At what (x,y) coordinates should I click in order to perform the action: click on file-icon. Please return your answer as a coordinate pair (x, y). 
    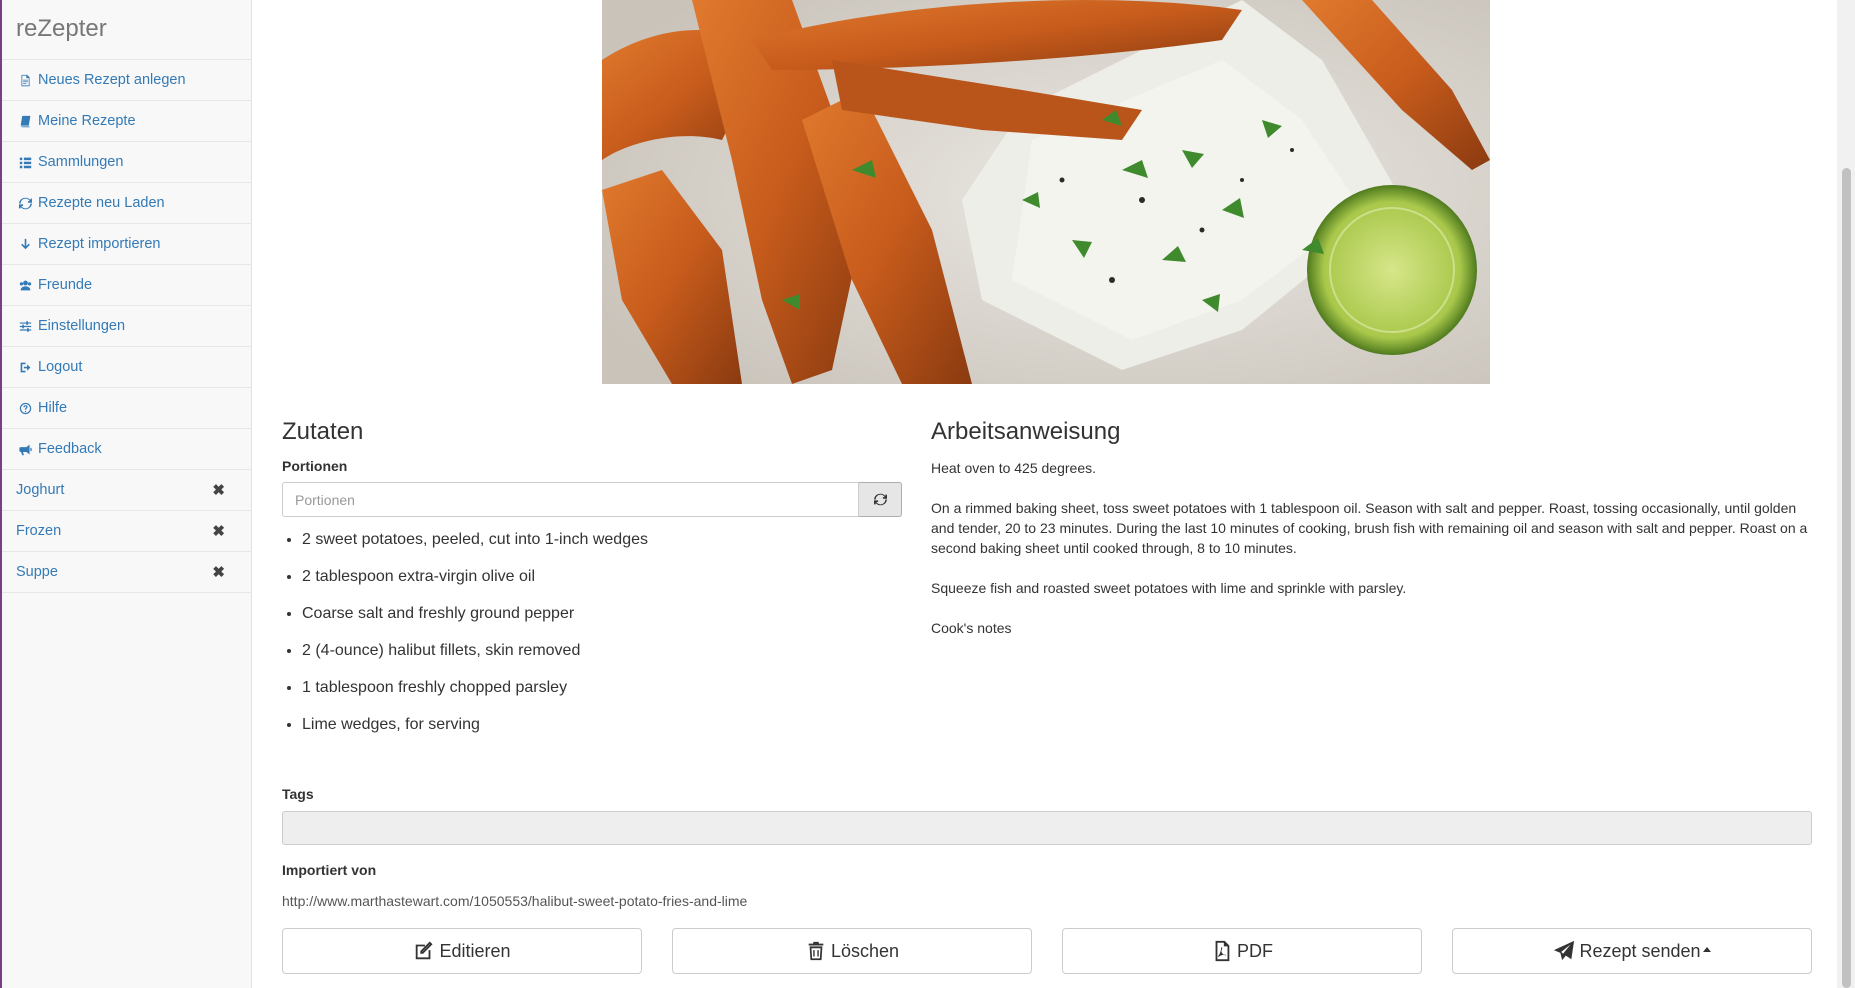
    Looking at the image, I should click on (25, 80).